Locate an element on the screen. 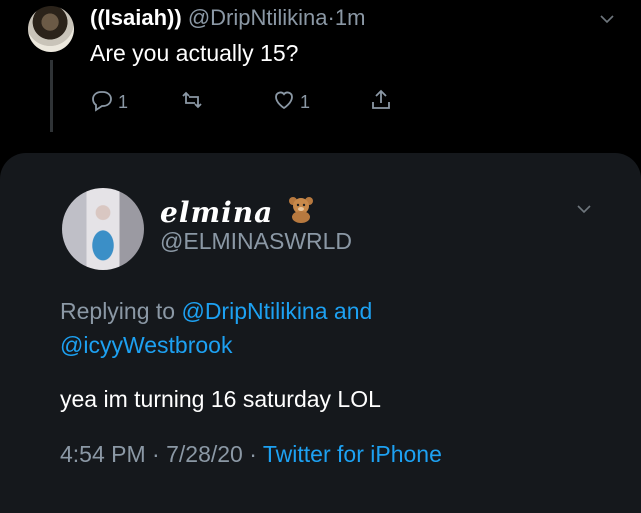 The width and height of the screenshot is (641, 513). share-button is located at coordinates (381, 102).